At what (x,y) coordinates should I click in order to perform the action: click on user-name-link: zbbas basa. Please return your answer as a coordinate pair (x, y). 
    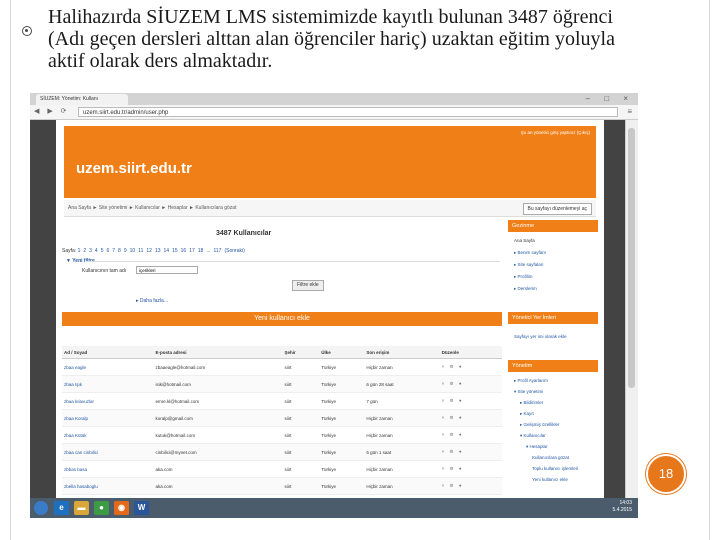
    Looking at the image, I should click on (108, 469).